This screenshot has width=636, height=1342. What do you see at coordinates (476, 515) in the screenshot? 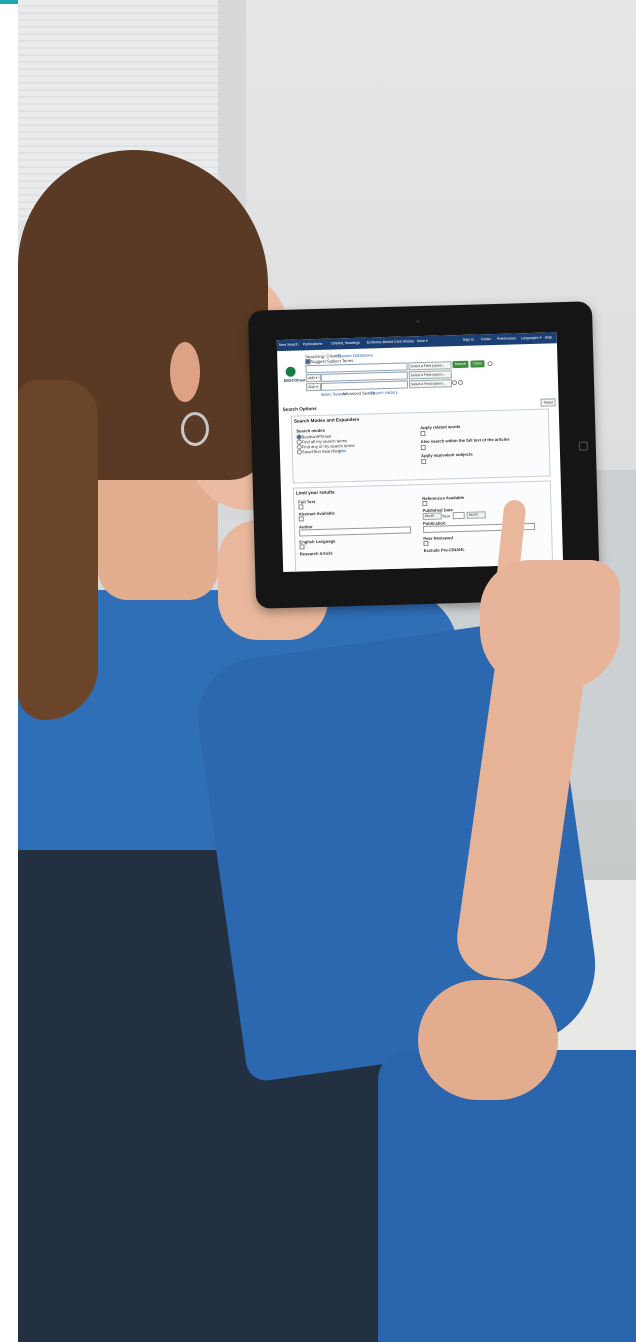
I see `published-month-select-2: Month` at bounding box center [476, 515].